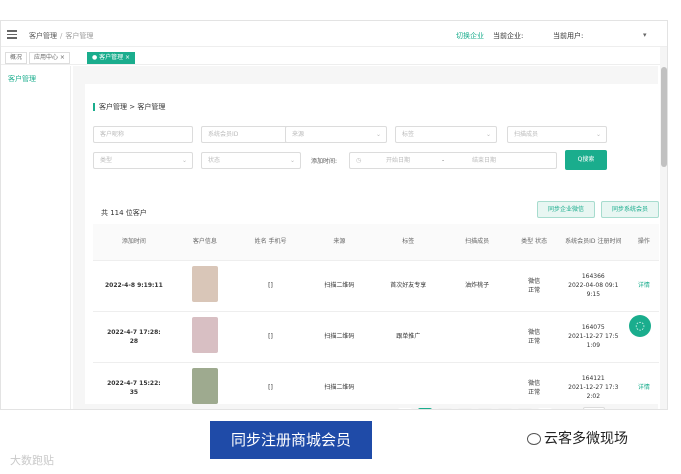 The height and width of the screenshot is (474, 681). Describe the element at coordinates (593, 285) in the screenshot. I see `register-time: 2022-04-08 09:1` at that location.